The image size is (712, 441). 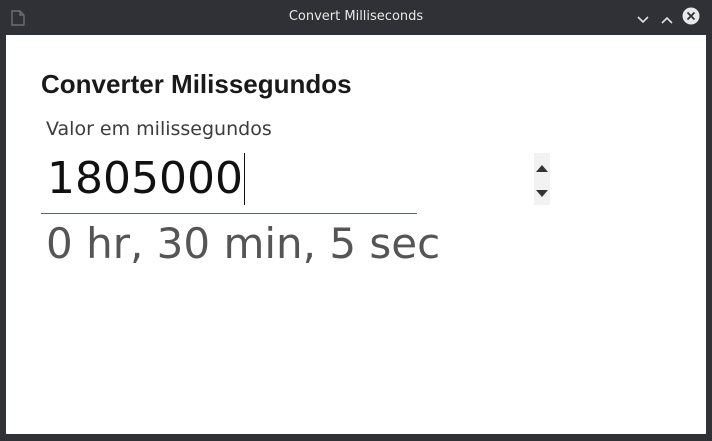 I want to click on conversion-result: 0 hr, 30 min, 5 sec, so click(x=243, y=243).